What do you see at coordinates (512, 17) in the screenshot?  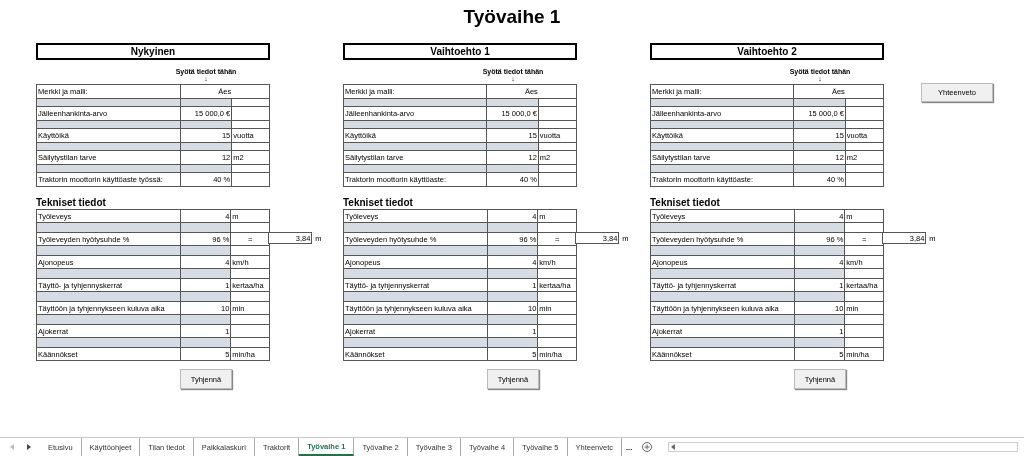 I see `sheet-title: Työvaihe 1` at bounding box center [512, 17].